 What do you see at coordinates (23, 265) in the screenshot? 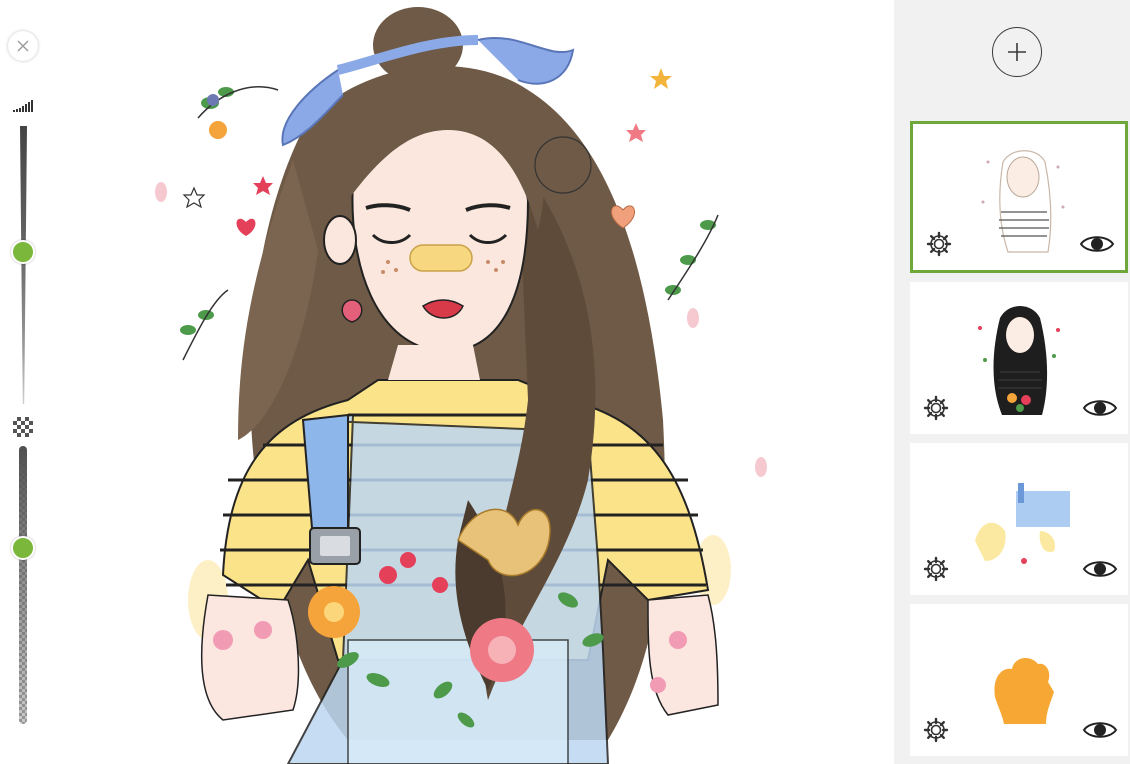
I see `brush-size-slider` at bounding box center [23, 265].